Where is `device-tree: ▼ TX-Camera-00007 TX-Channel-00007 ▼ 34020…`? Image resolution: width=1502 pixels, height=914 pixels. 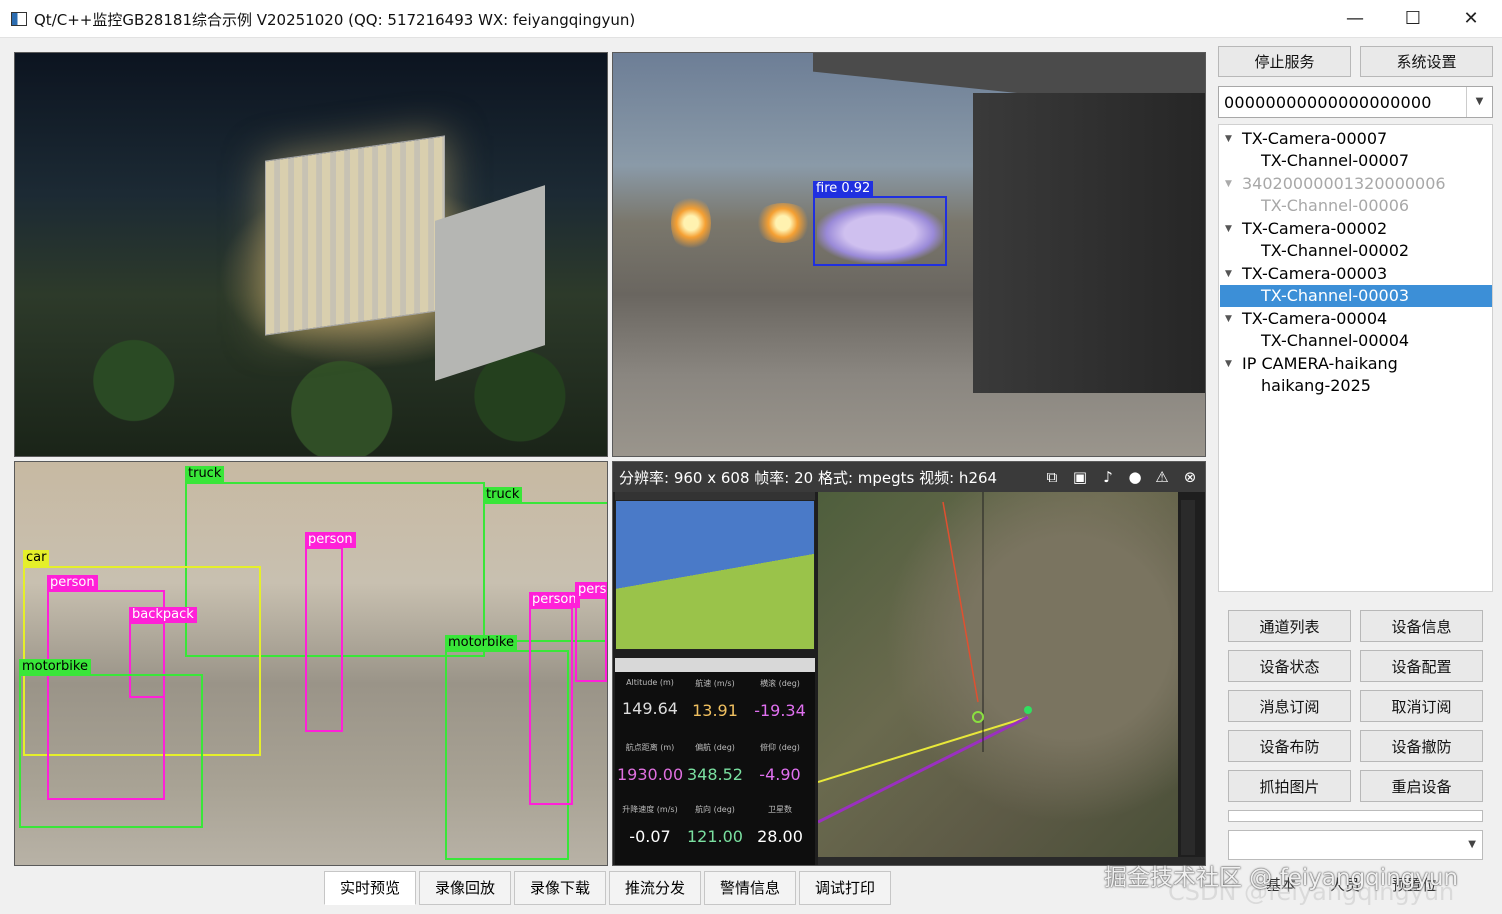 device-tree: ▼ TX-Camera-00007 TX-Channel-00007 ▼ 34020… is located at coordinates (1355, 358).